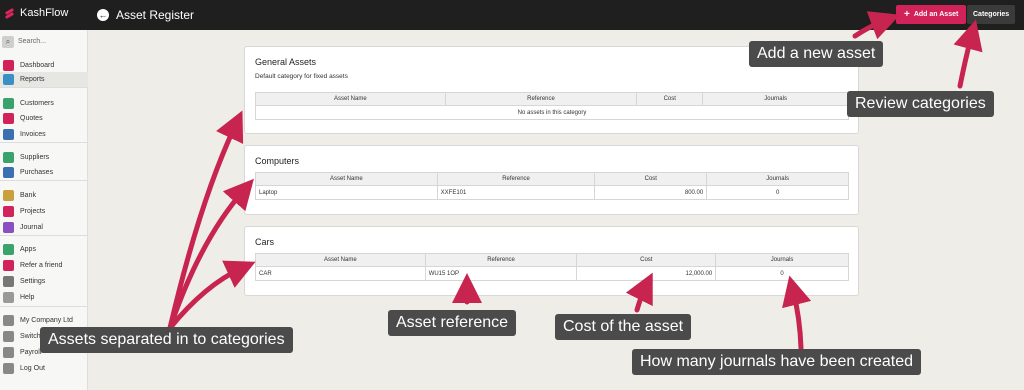 The height and width of the screenshot is (390, 1024). I want to click on sidebar-item-label: Refer a friend, so click(41, 265).